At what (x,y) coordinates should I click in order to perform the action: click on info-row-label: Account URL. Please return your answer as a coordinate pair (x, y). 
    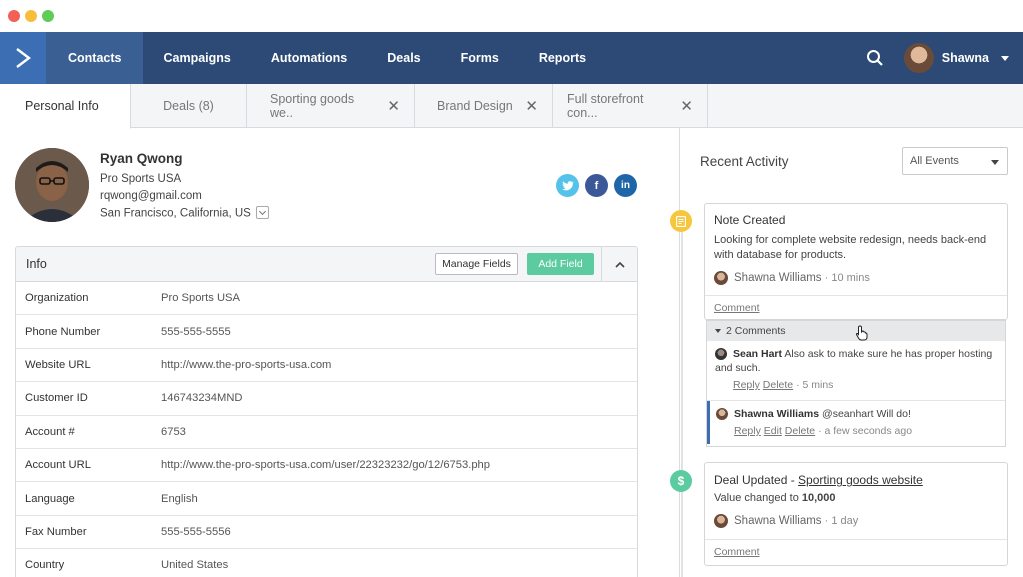
    Looking at the image, I should click on (58, 465).